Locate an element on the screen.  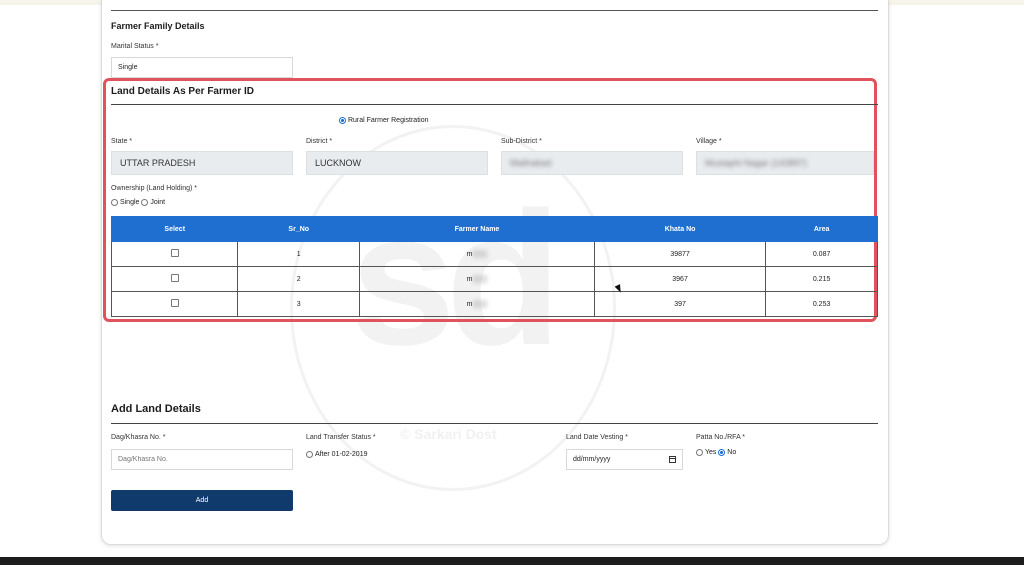
col-khata-no: Khata No is located at coordinates (680, 229).